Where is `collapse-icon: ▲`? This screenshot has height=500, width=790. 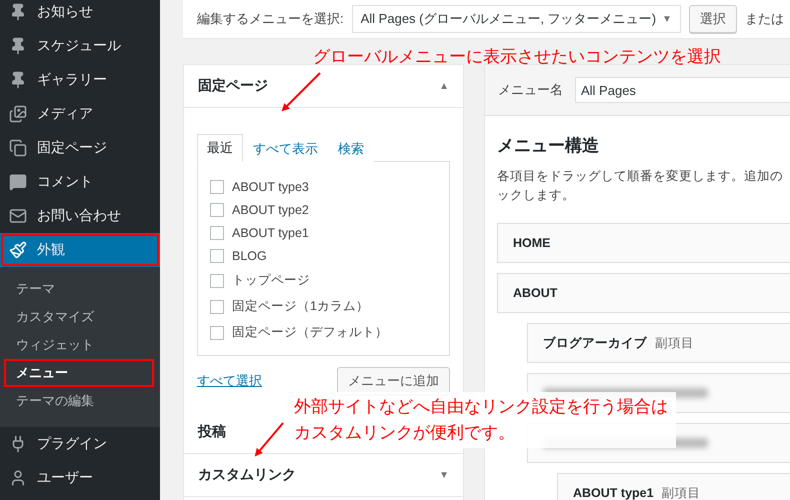 collapse-icon: ▲ is located at coordinates (444, 86).